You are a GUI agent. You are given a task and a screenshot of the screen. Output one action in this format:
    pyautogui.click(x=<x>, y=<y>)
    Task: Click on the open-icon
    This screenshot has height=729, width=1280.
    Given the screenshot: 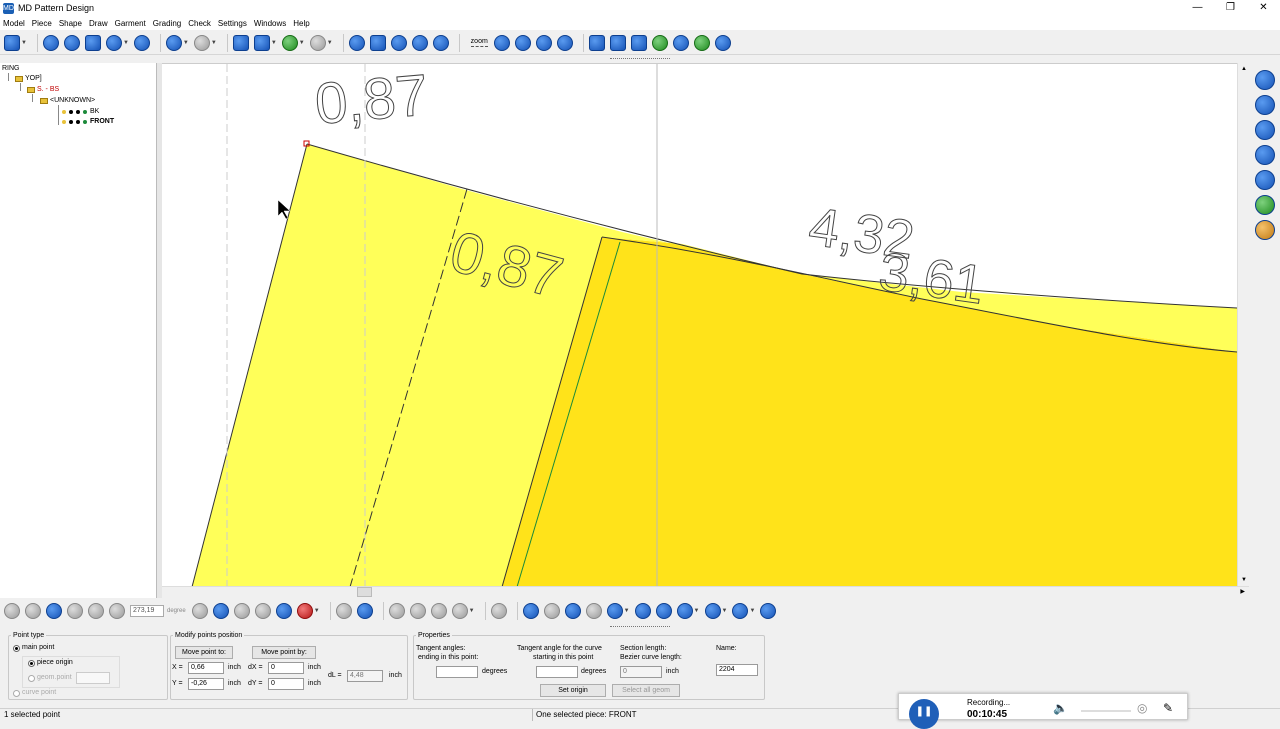 What is the action you would take?
    pyautogui.click(x=113, y=42)
    